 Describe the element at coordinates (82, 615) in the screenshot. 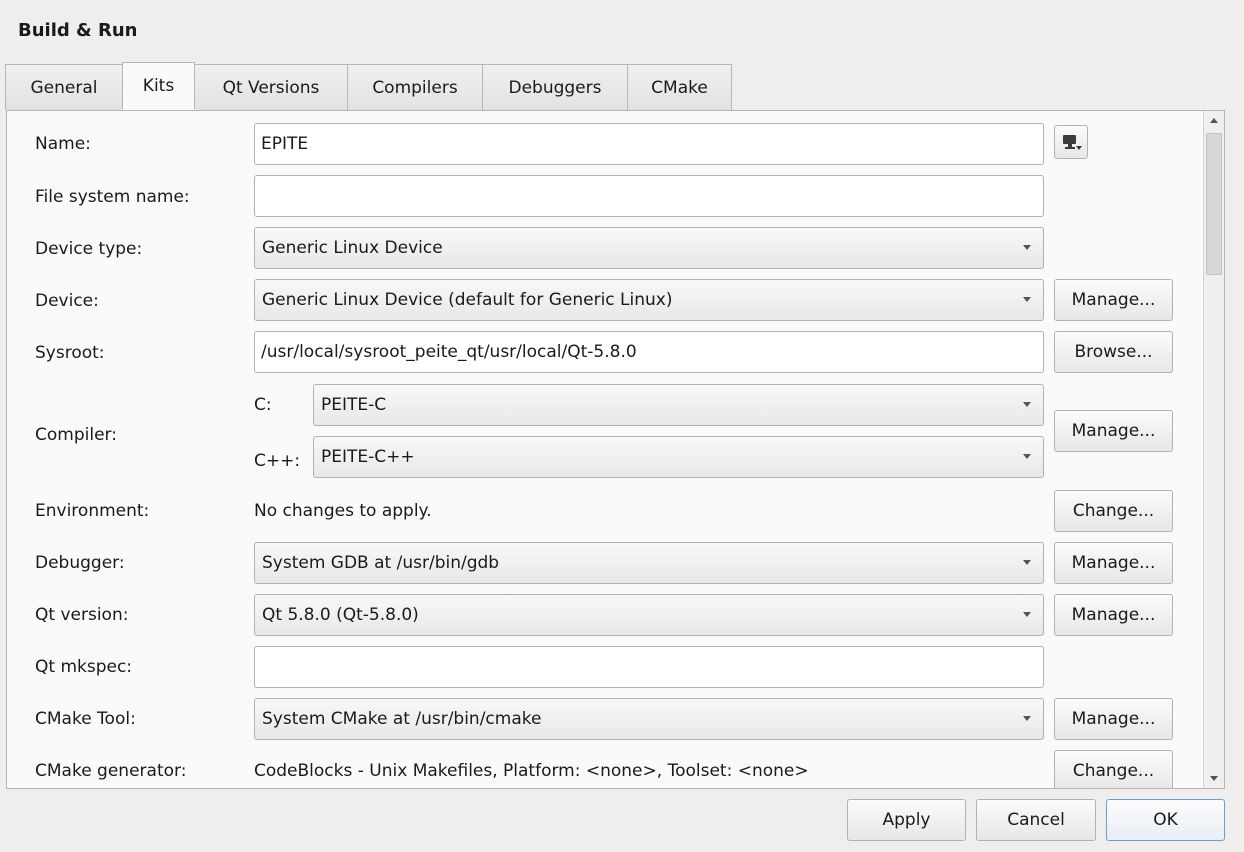

I see `qt-version-label: Qt version:` at that location.